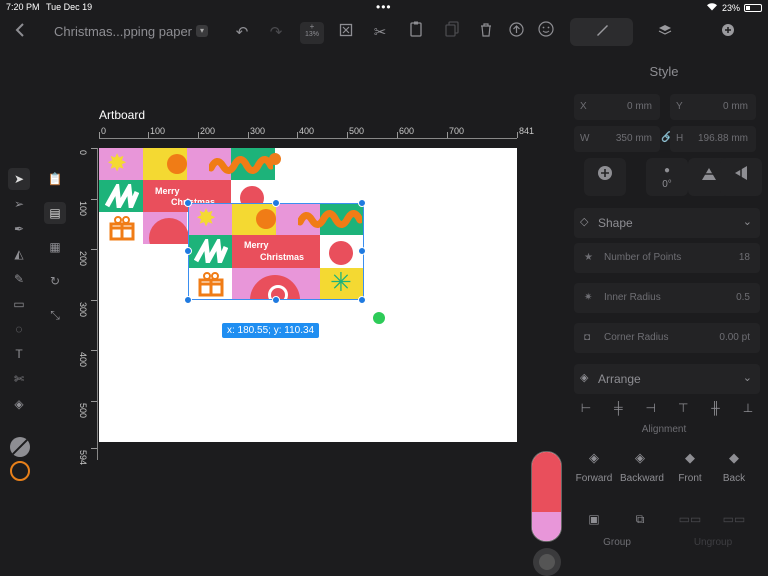  I want to click on floating-preview, so click(546, 496).